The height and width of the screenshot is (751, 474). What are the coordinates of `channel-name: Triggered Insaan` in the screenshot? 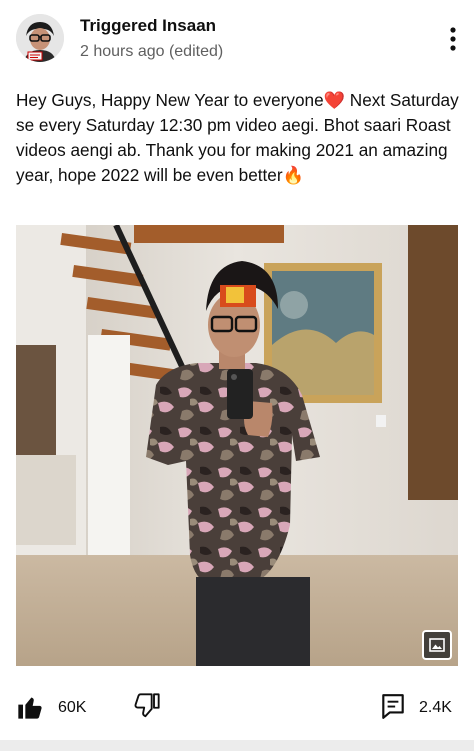 It's located at (148, 26).